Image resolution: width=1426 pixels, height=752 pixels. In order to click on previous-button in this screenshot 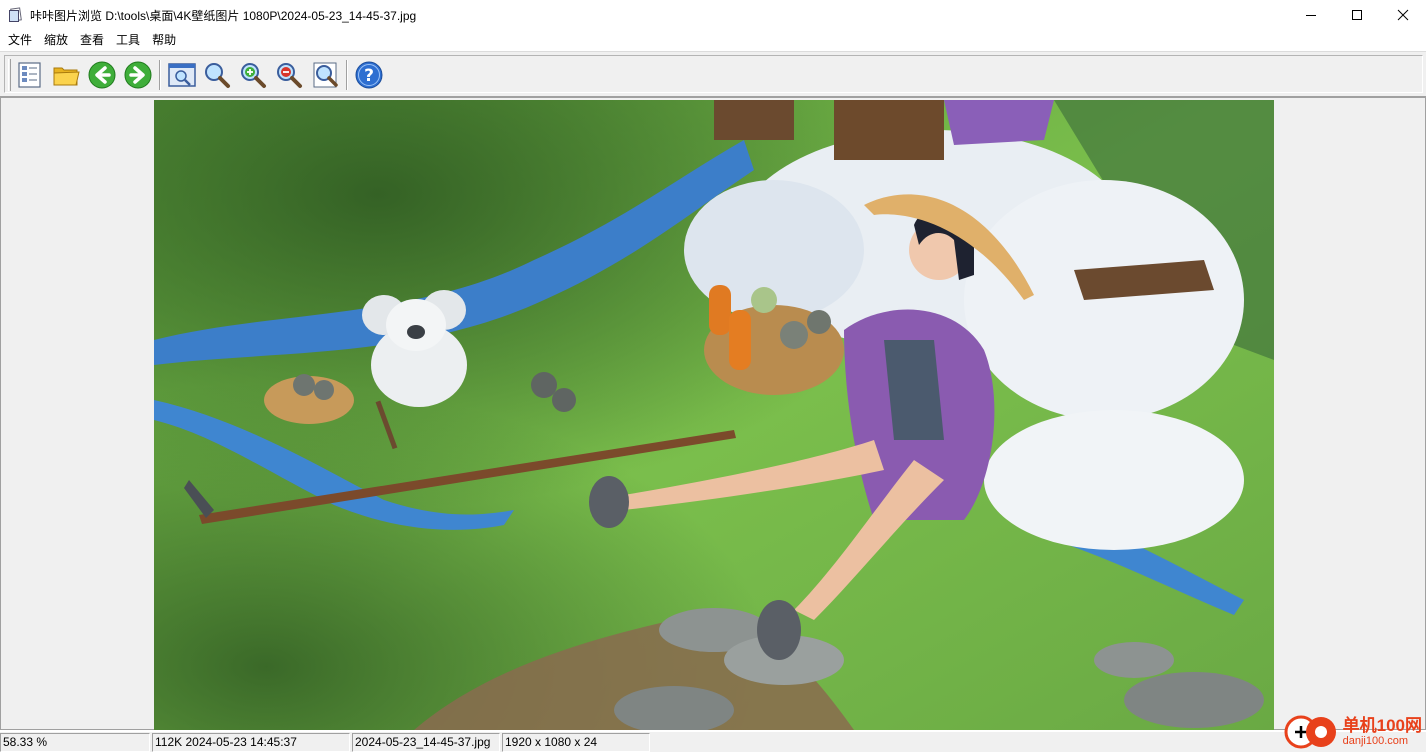, I will do `click(102, 75)`.